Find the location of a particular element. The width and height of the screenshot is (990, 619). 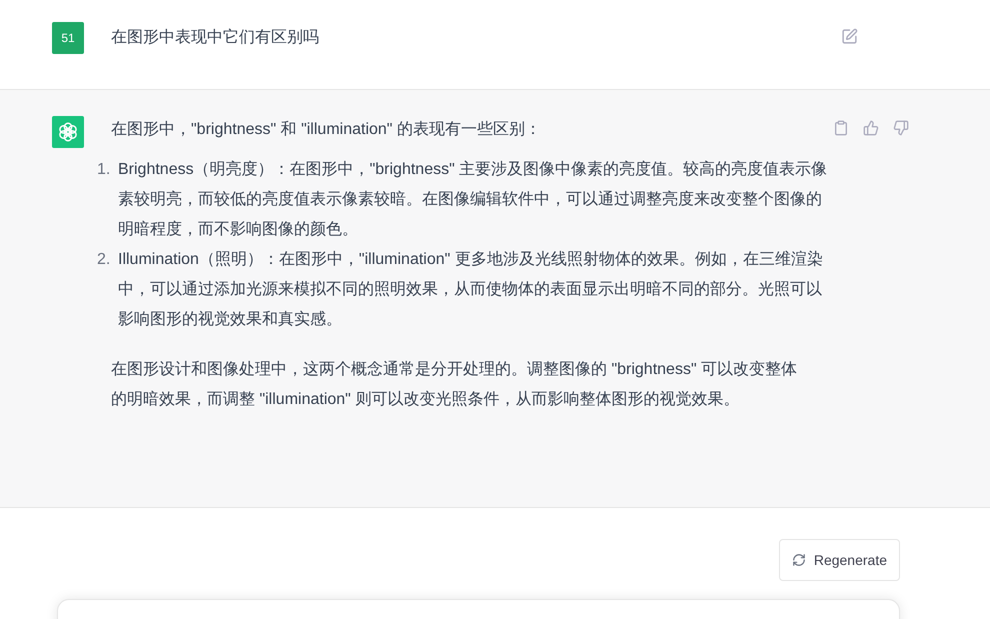

list-item-text: Illumination（照明）：在图形中，"illumination" 更多地涉及光线照射物体的效果。例如，在三维渲染中，可以通过添加光源来模拟不同的照明效果，从而使物体的表面显示出明暗不同的部分。光照可以影响图形的视觉效果和真实感。 is located at coordinates (471, 290).